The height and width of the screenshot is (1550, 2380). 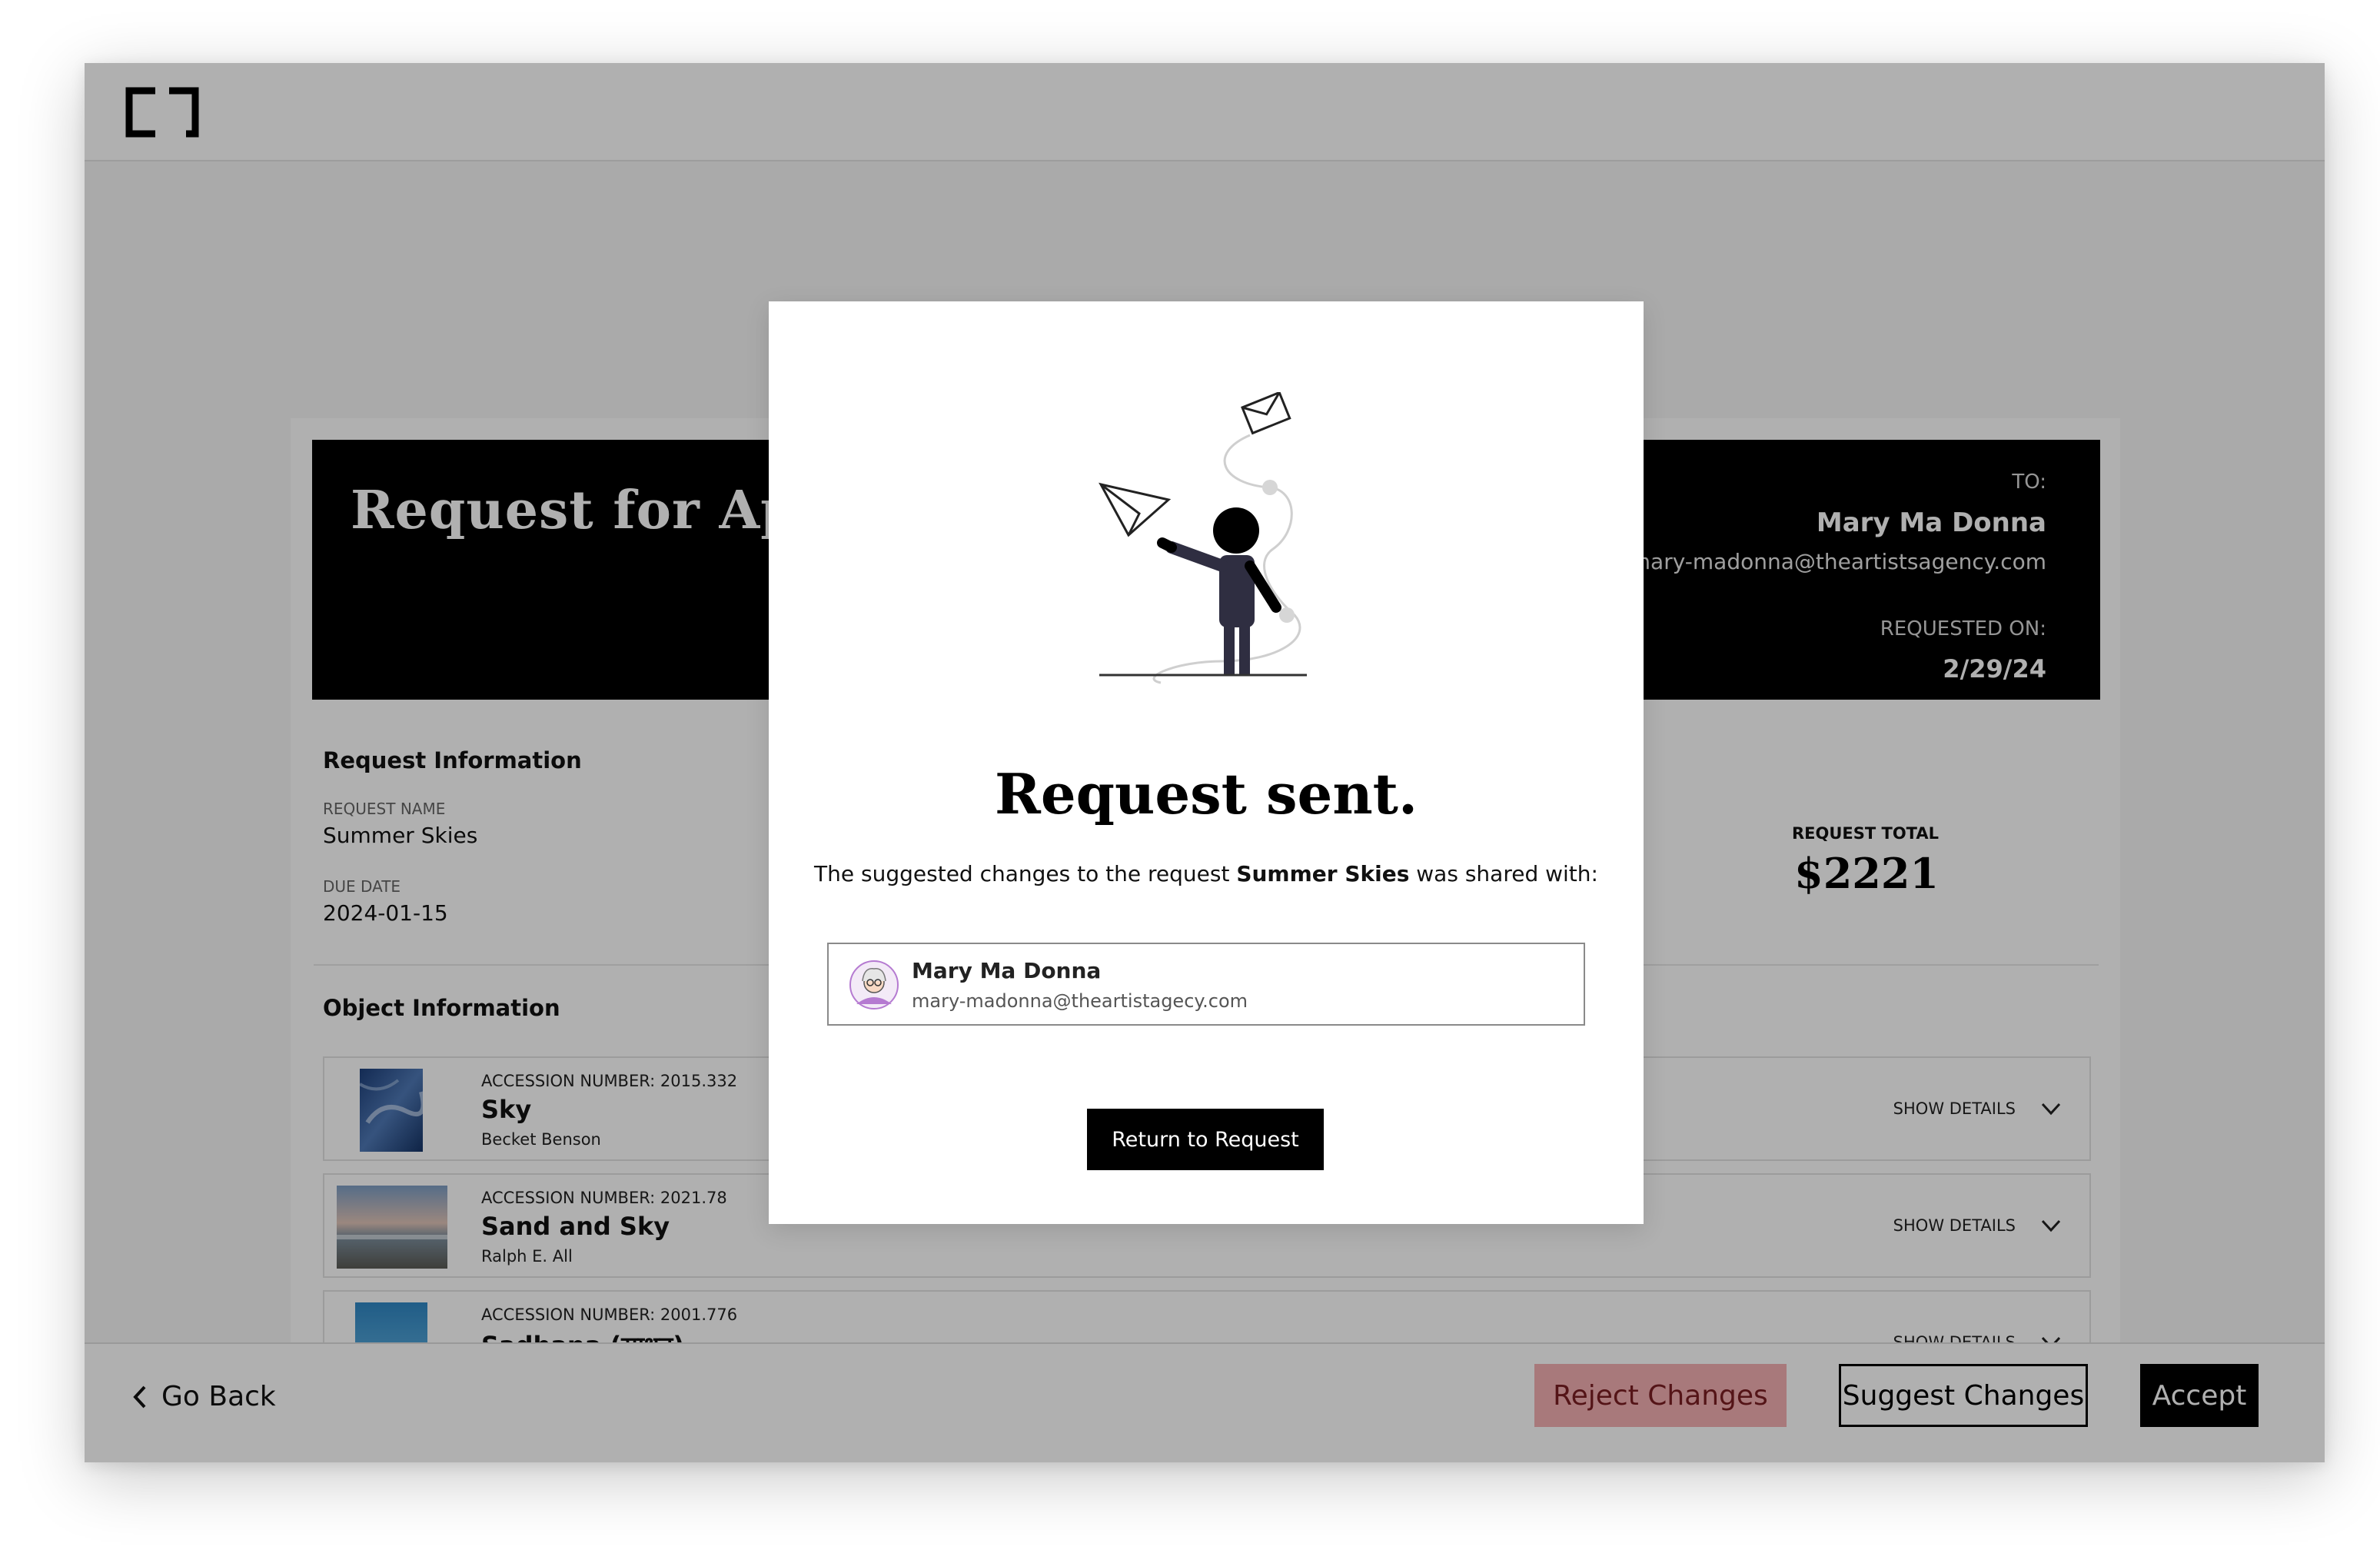 What do you see at coordinates (1203, 538) in the screenshot?
I see `paper-plane-illustration-icon` at bounding box center [1203, 538].